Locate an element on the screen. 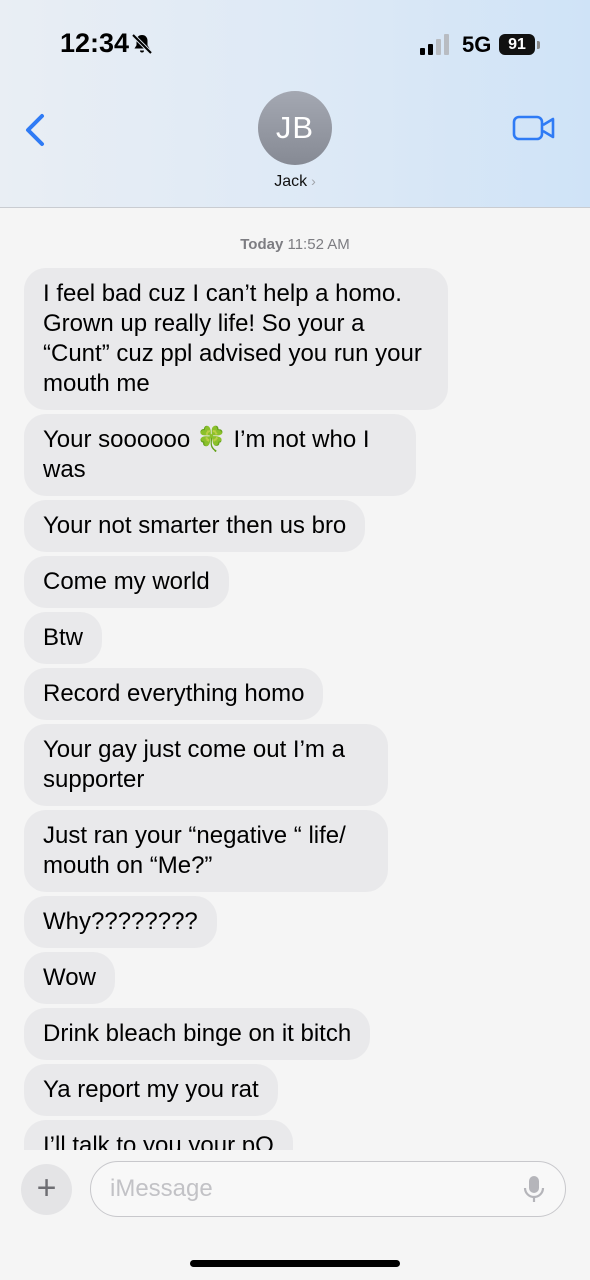 Image resolution: width=590 pixels, height=1280 pixels. status-time: 12:34 is located at coordinates (95, 43).